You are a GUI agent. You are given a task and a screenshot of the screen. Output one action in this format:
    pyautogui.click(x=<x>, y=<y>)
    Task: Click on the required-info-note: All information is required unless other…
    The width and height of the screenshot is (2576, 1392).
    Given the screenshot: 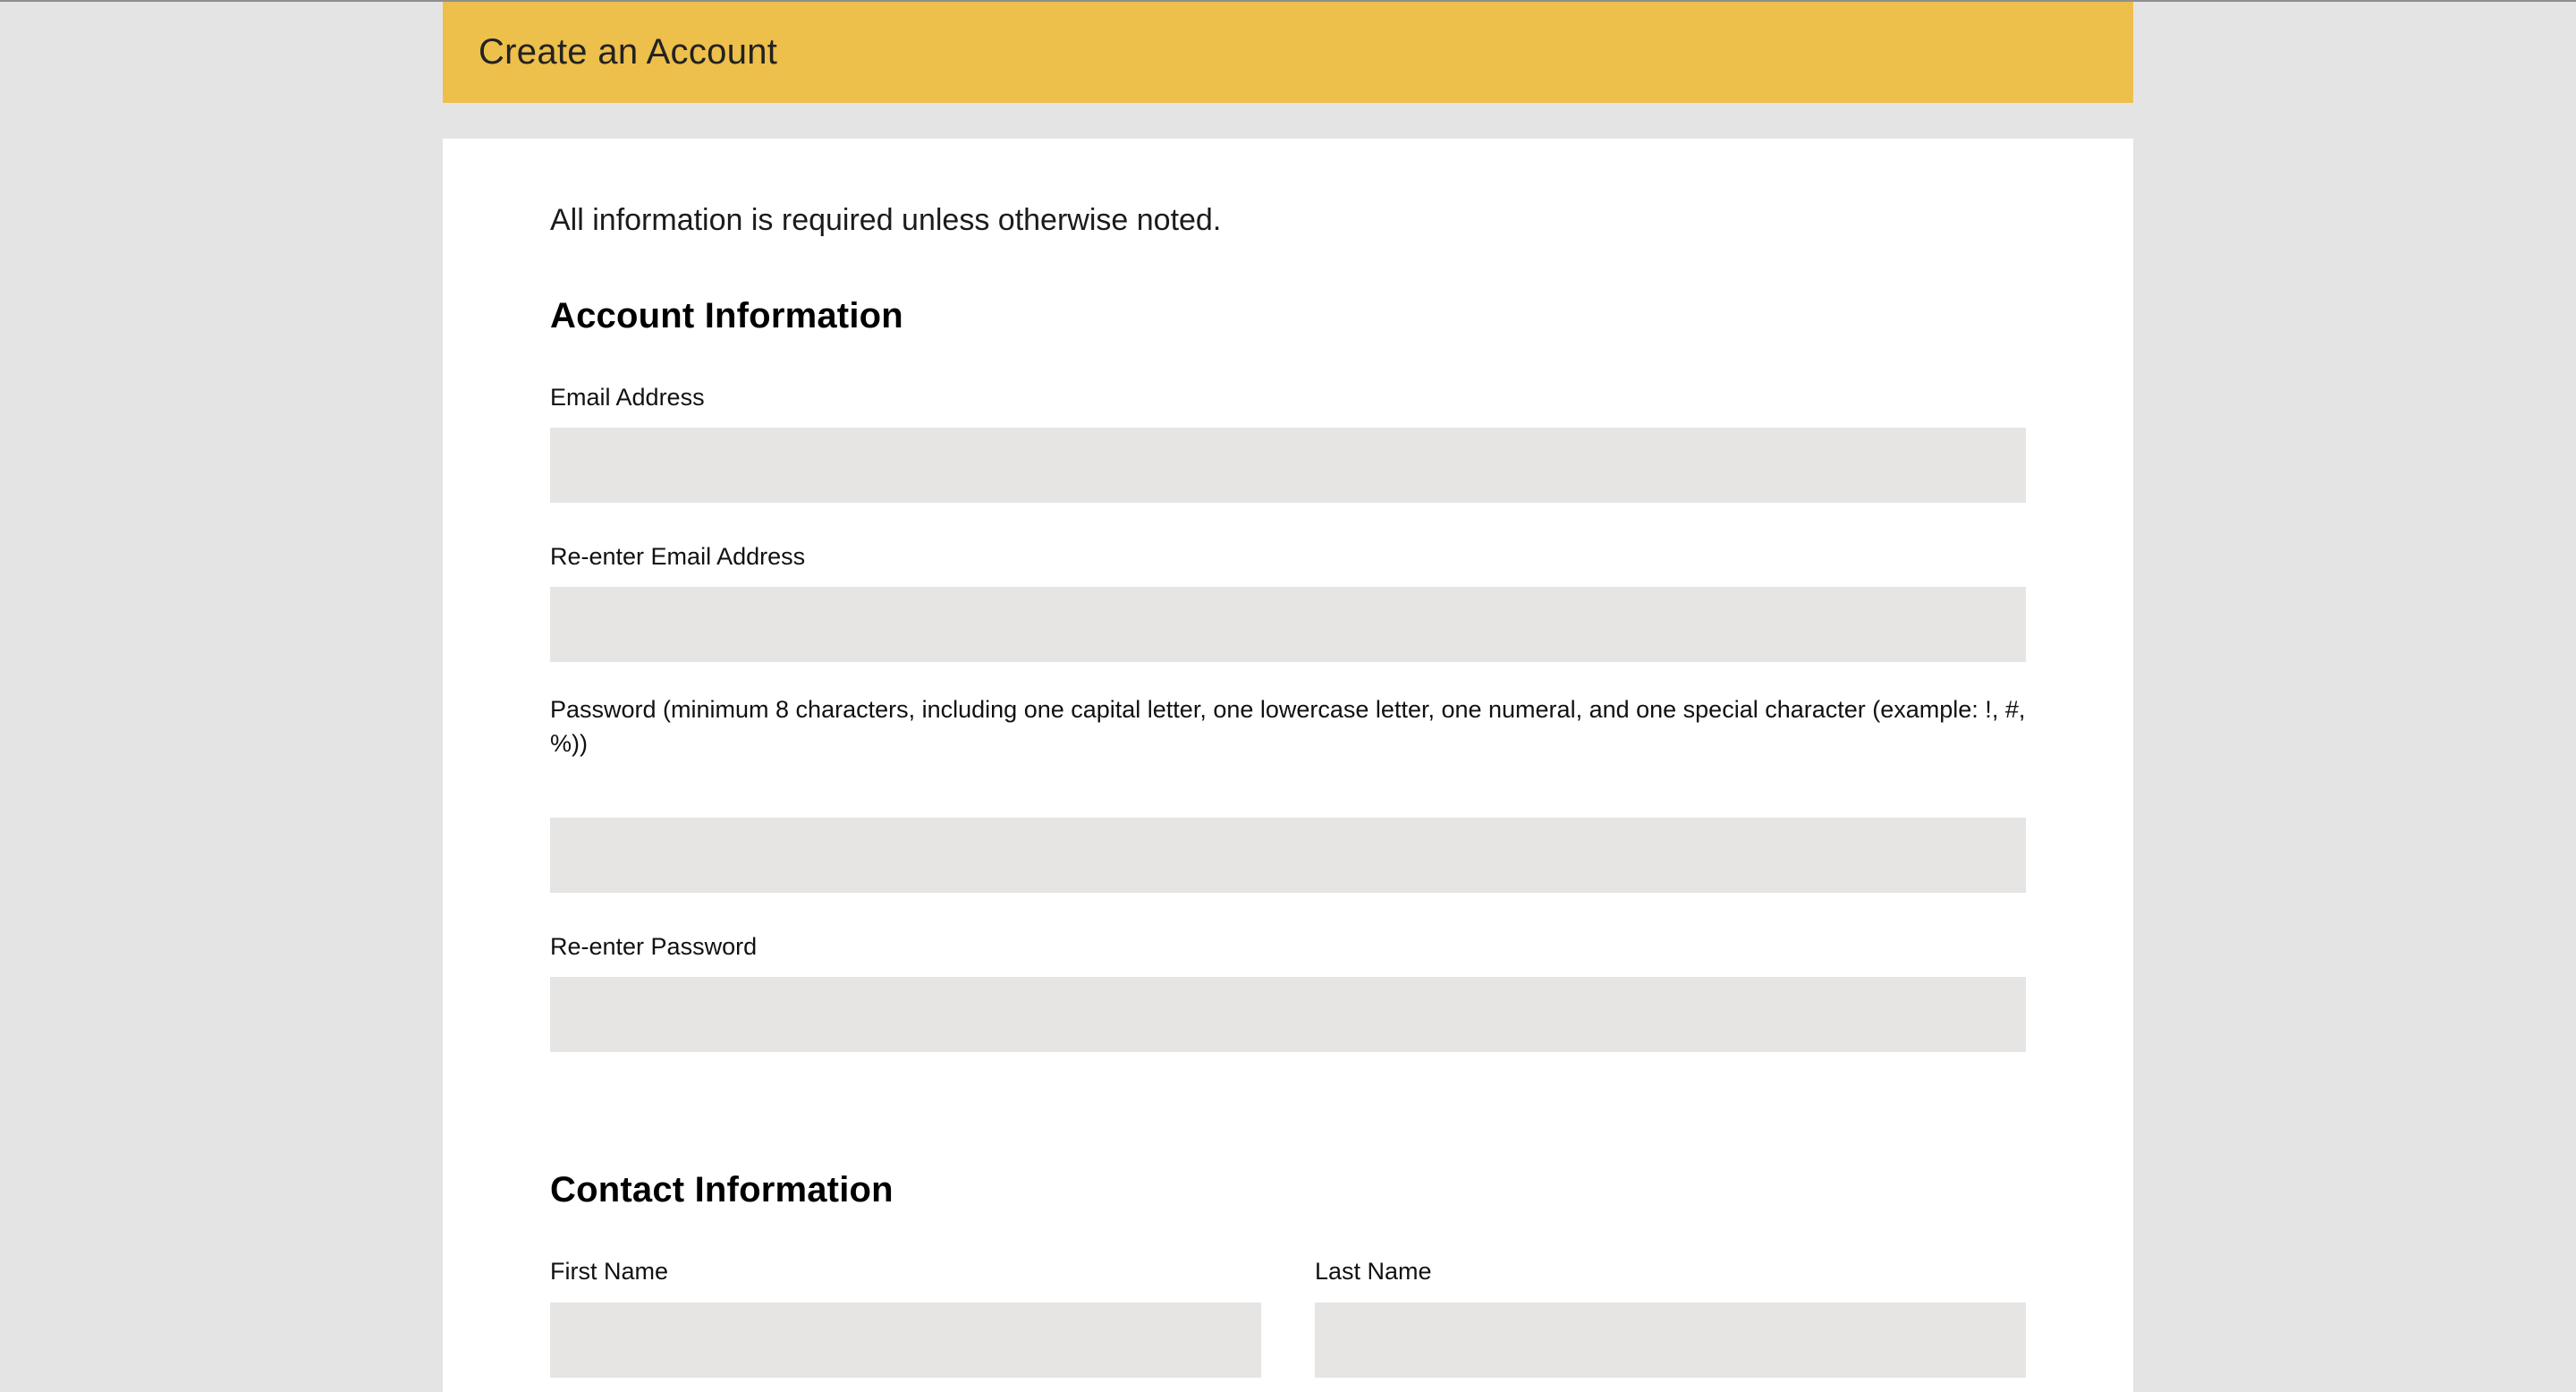 What is the action you would take?
    pyautogui.click(x=886, y=220)
    